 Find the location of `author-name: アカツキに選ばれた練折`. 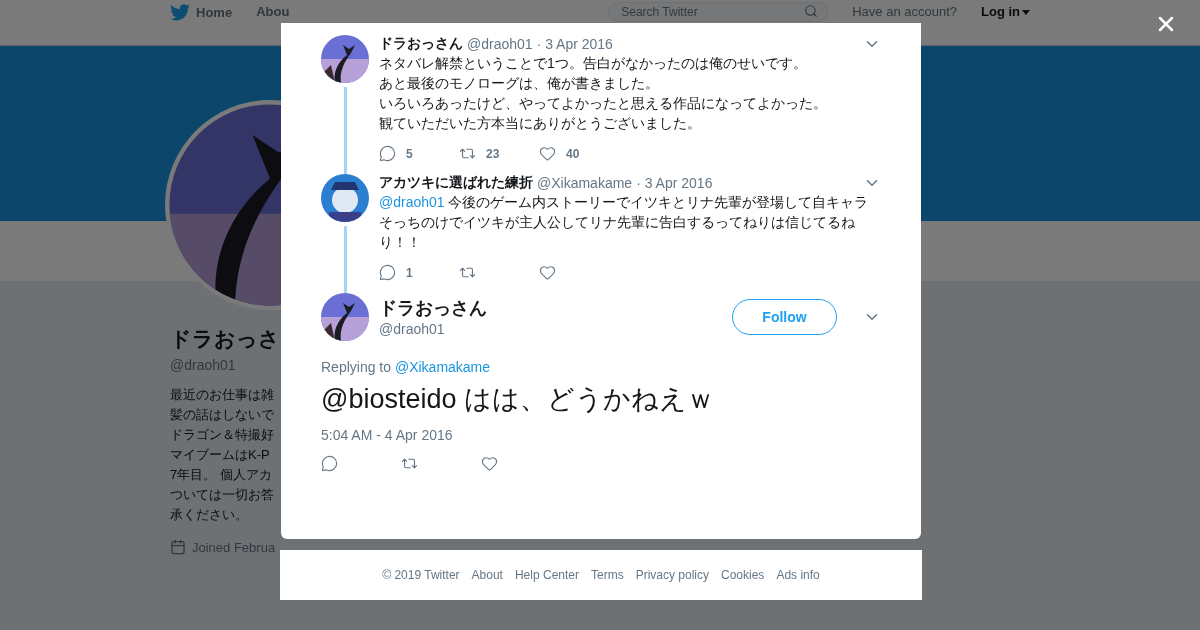

author-name: アカツキに選ばれた練折 is located at coordinates (456, 183).